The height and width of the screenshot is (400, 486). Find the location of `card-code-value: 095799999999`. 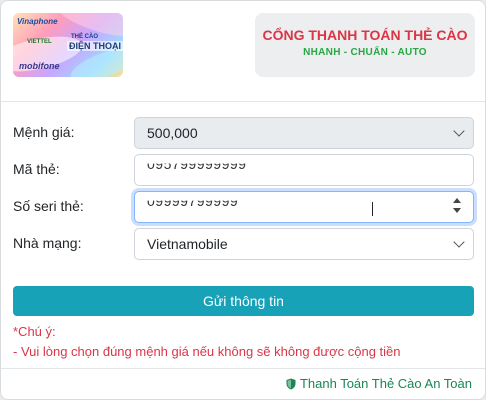

card-code-value: 095799999999 is located at coordinates (197, 164).